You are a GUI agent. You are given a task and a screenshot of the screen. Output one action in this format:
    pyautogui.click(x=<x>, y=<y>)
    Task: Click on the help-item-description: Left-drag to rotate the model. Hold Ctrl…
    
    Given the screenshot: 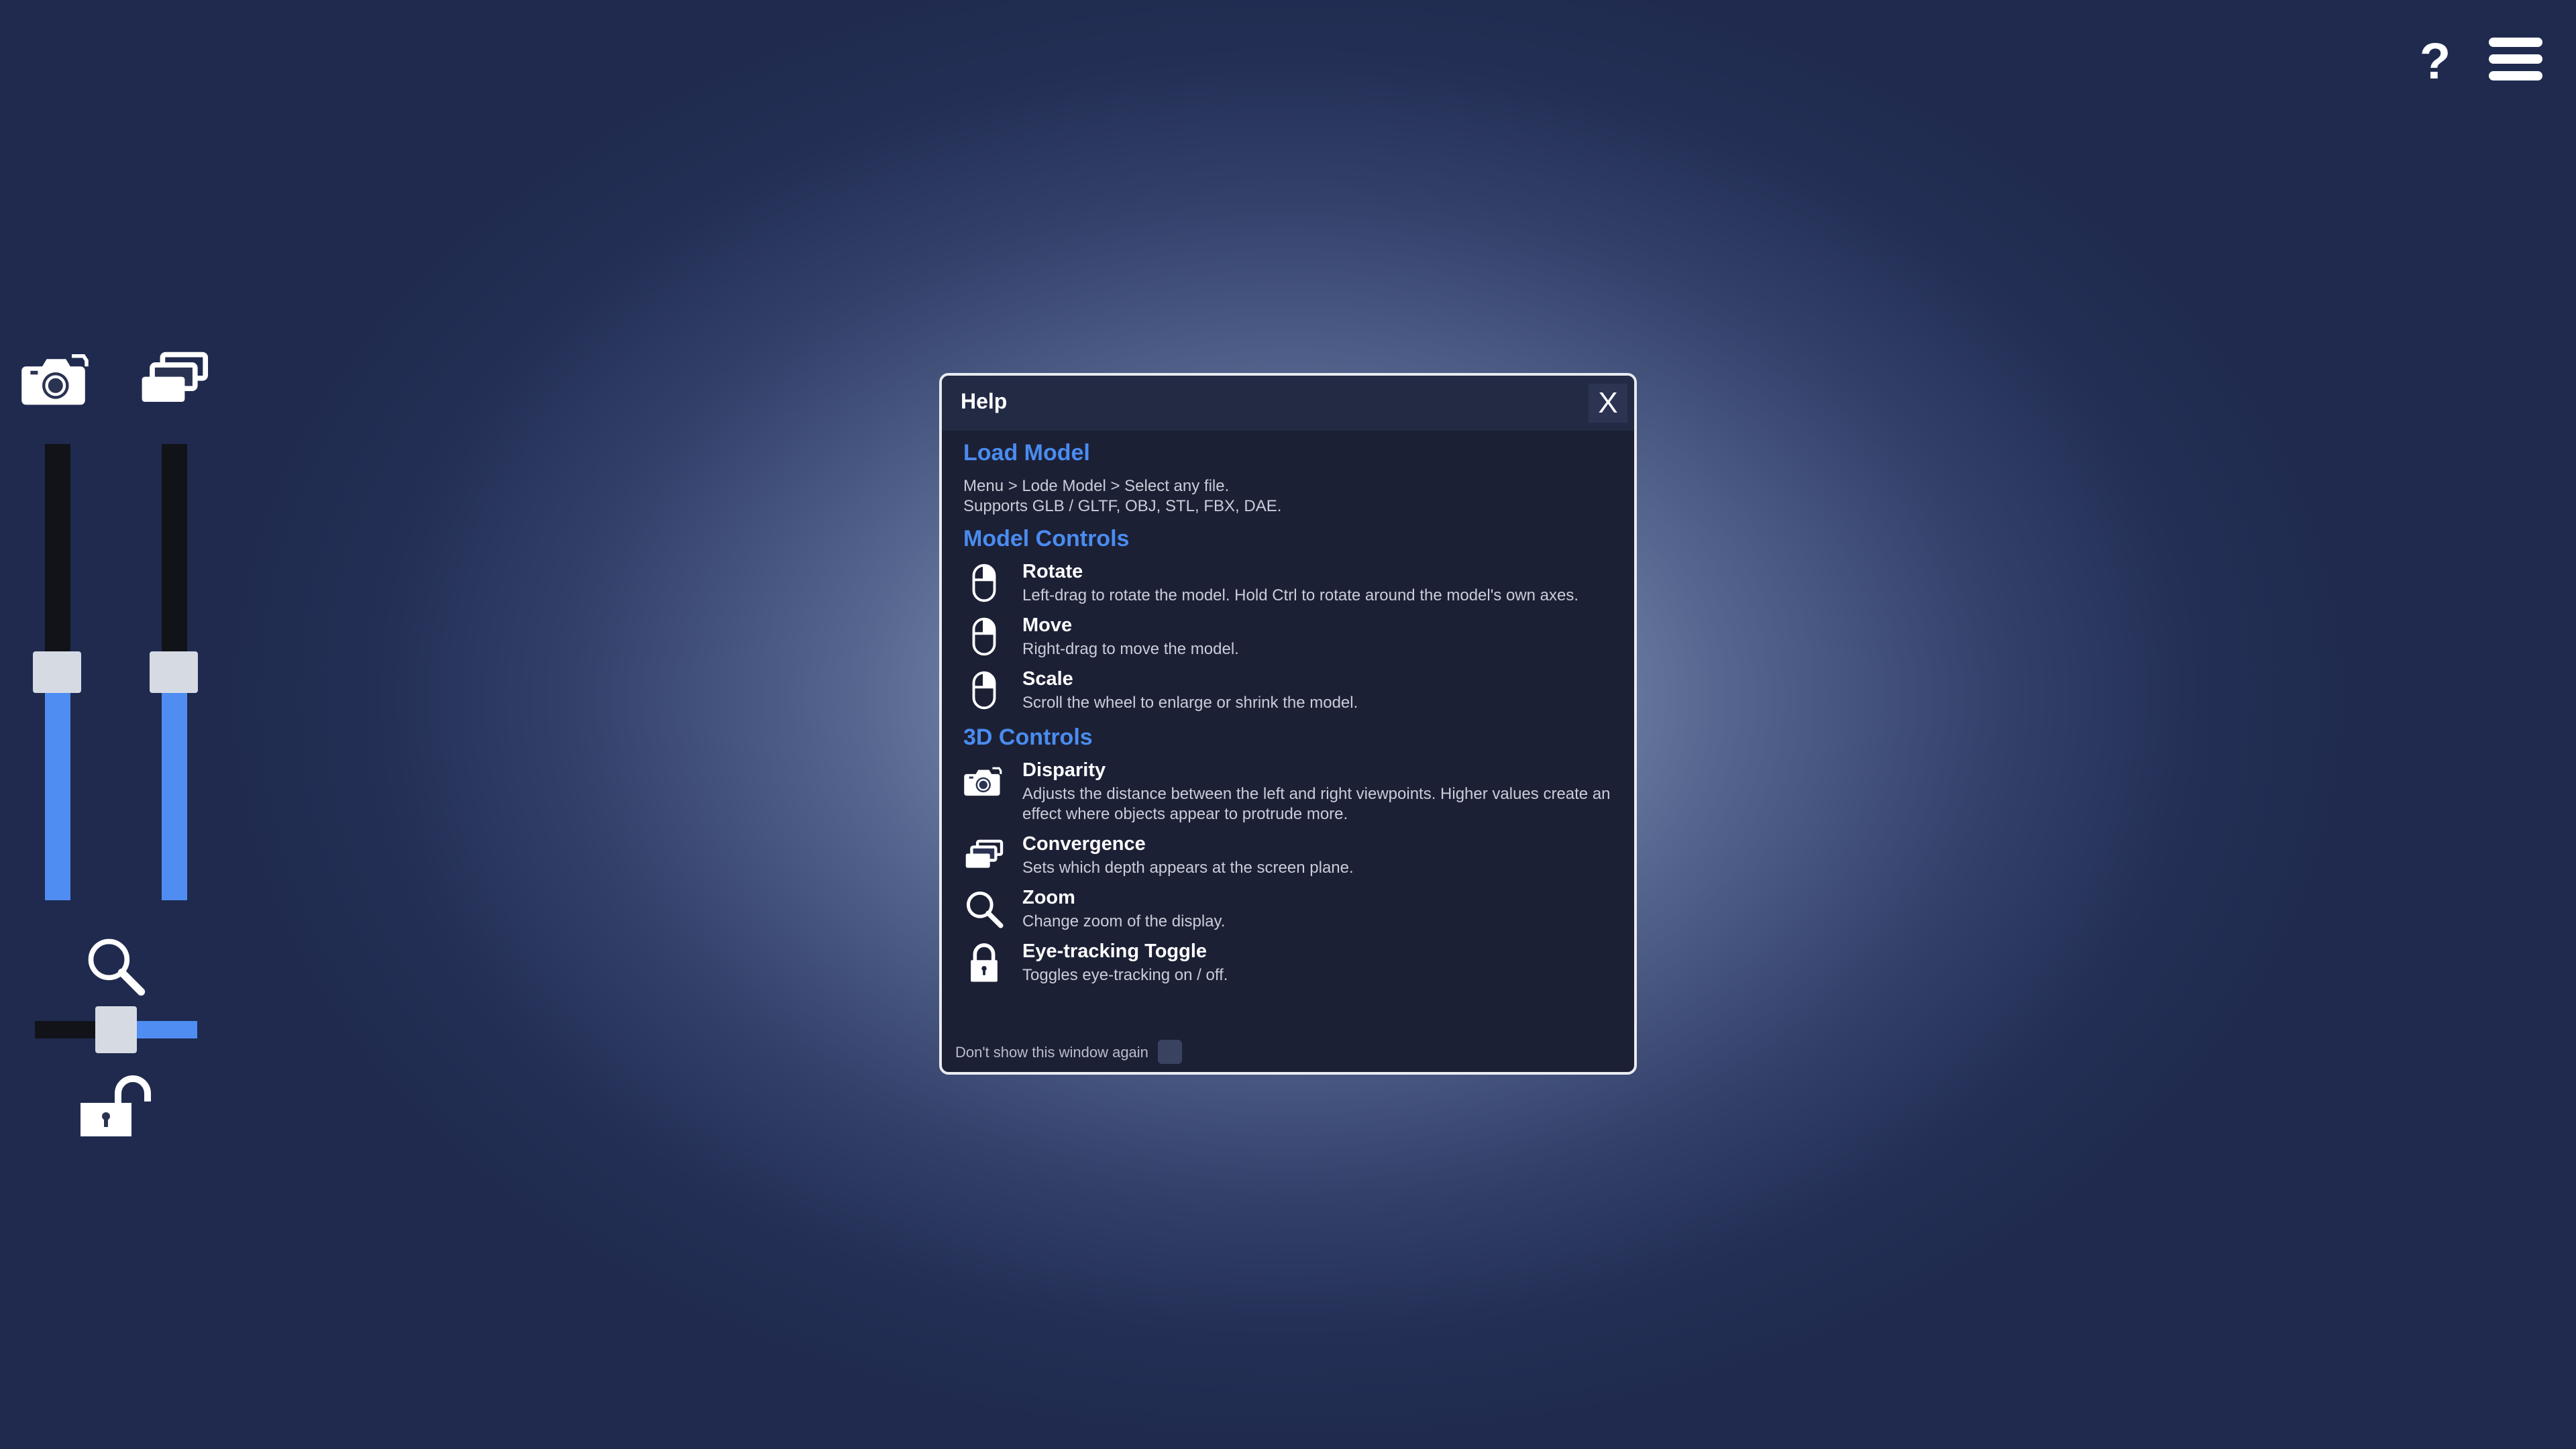 What is the action you would take?
    pyautogui.click(x=1300, y=595)
    